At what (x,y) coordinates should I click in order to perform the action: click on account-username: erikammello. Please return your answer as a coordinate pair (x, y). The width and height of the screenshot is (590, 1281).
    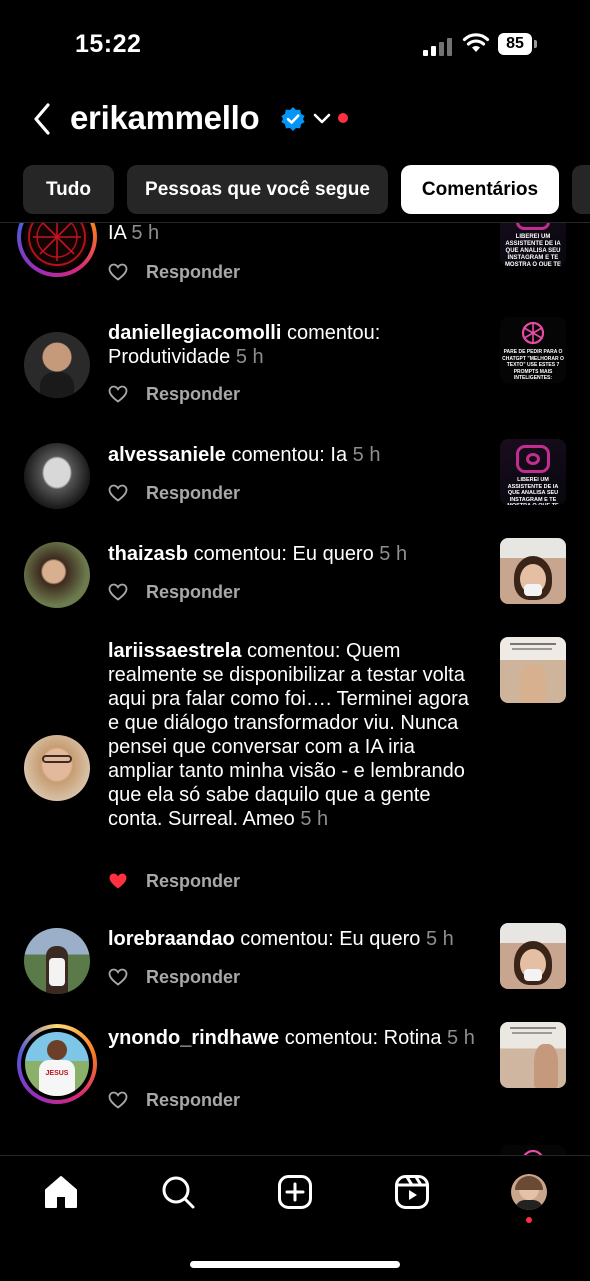
    Looking at the image, I should click on (165, 118).